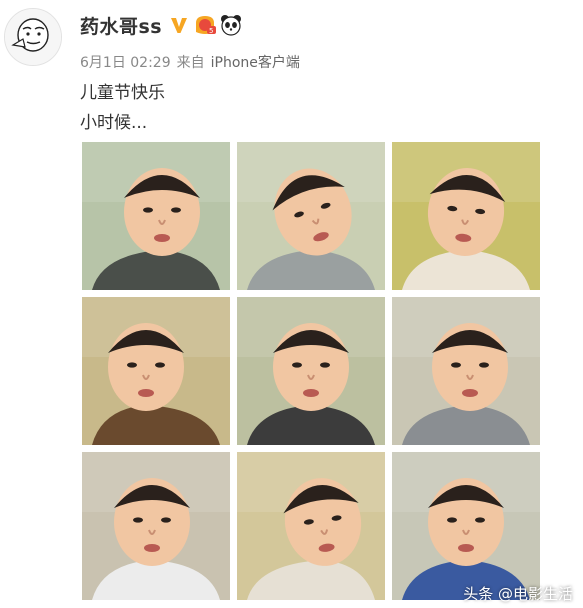  I want to click on source-prefix: 来自, so click(190, 63).